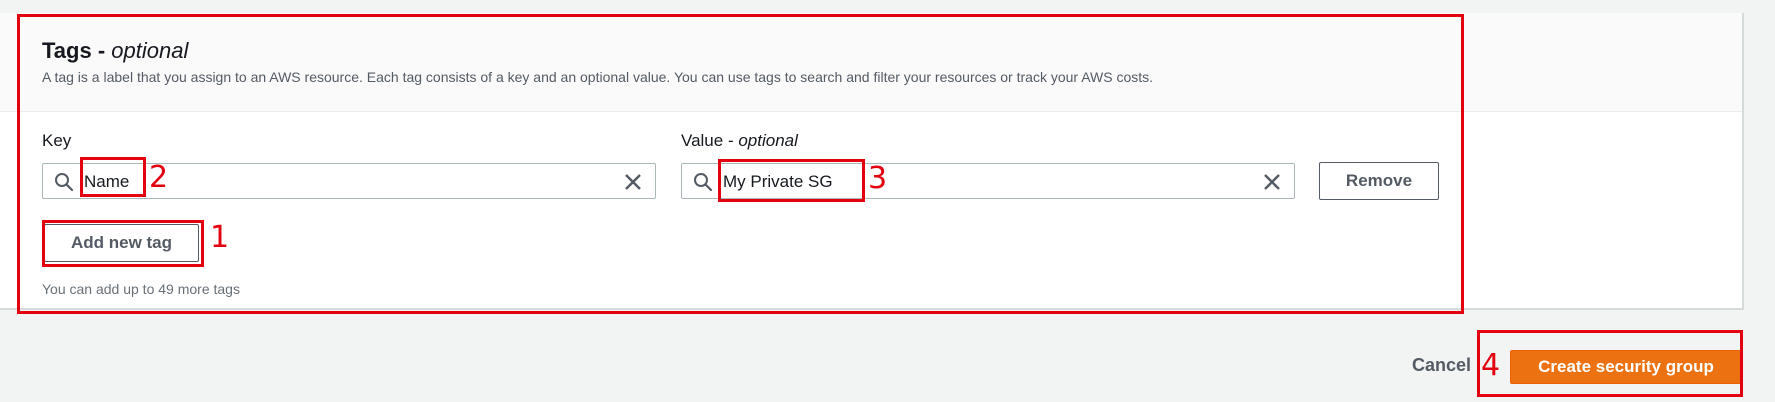 The image size is (1775, 402). Describe the element at coordinates (878, 178) in the screenshot. I see `annotation-number-3: 3` at that location.